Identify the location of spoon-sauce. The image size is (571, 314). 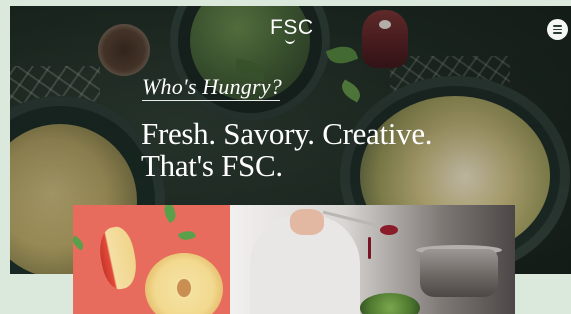
(389, 230).